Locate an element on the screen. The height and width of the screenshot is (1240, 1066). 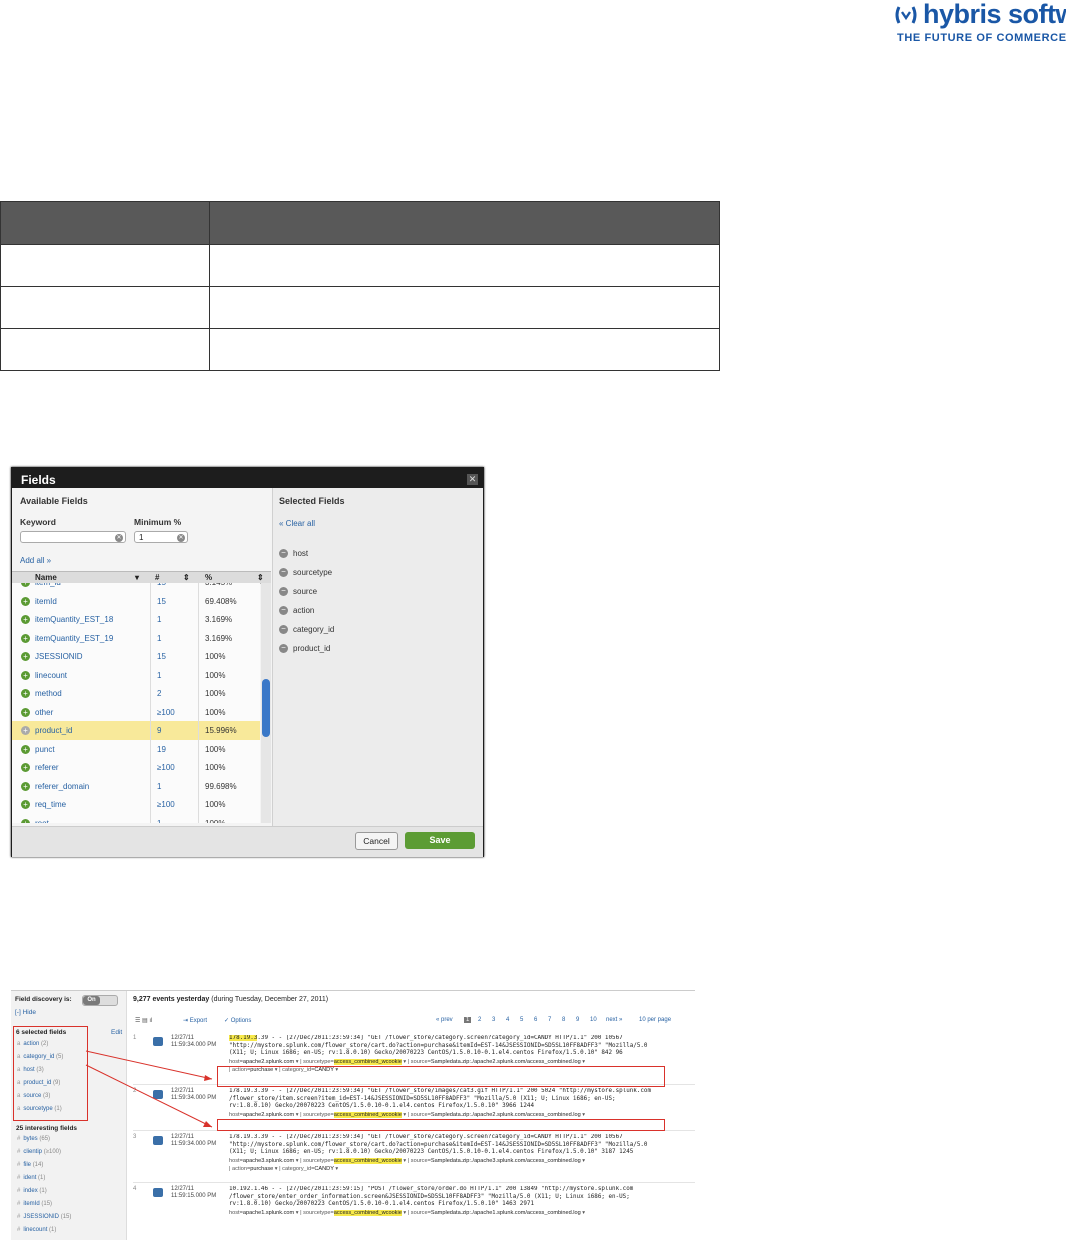
fields-scrollbar is located at coordinates (266, 703).